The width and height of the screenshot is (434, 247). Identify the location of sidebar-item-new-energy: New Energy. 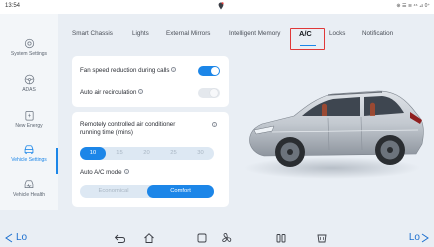
(29, 127).